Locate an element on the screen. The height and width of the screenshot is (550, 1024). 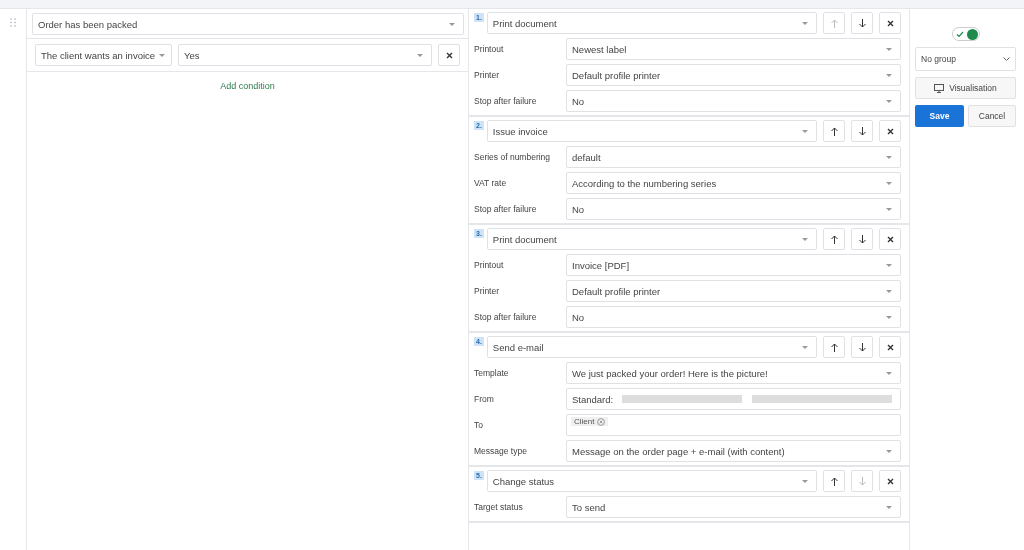
monitor-icon is located at coordinates (939, 88).